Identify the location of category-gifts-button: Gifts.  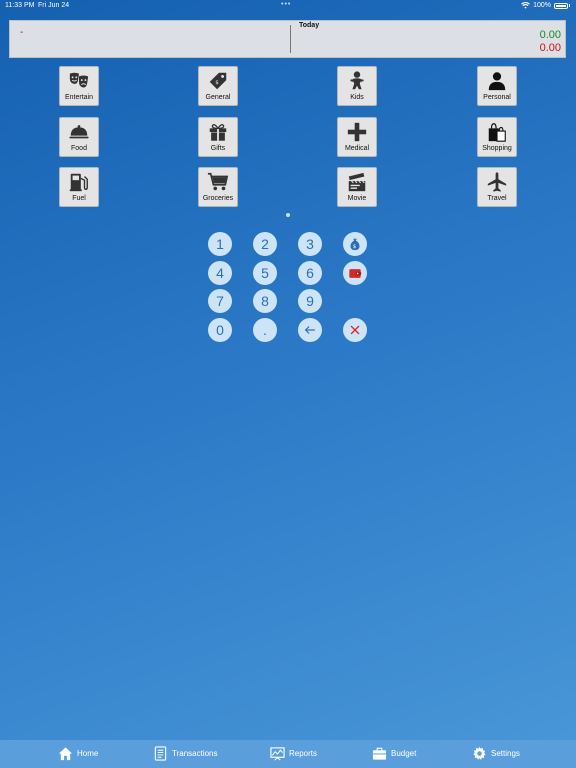
(218, 137).